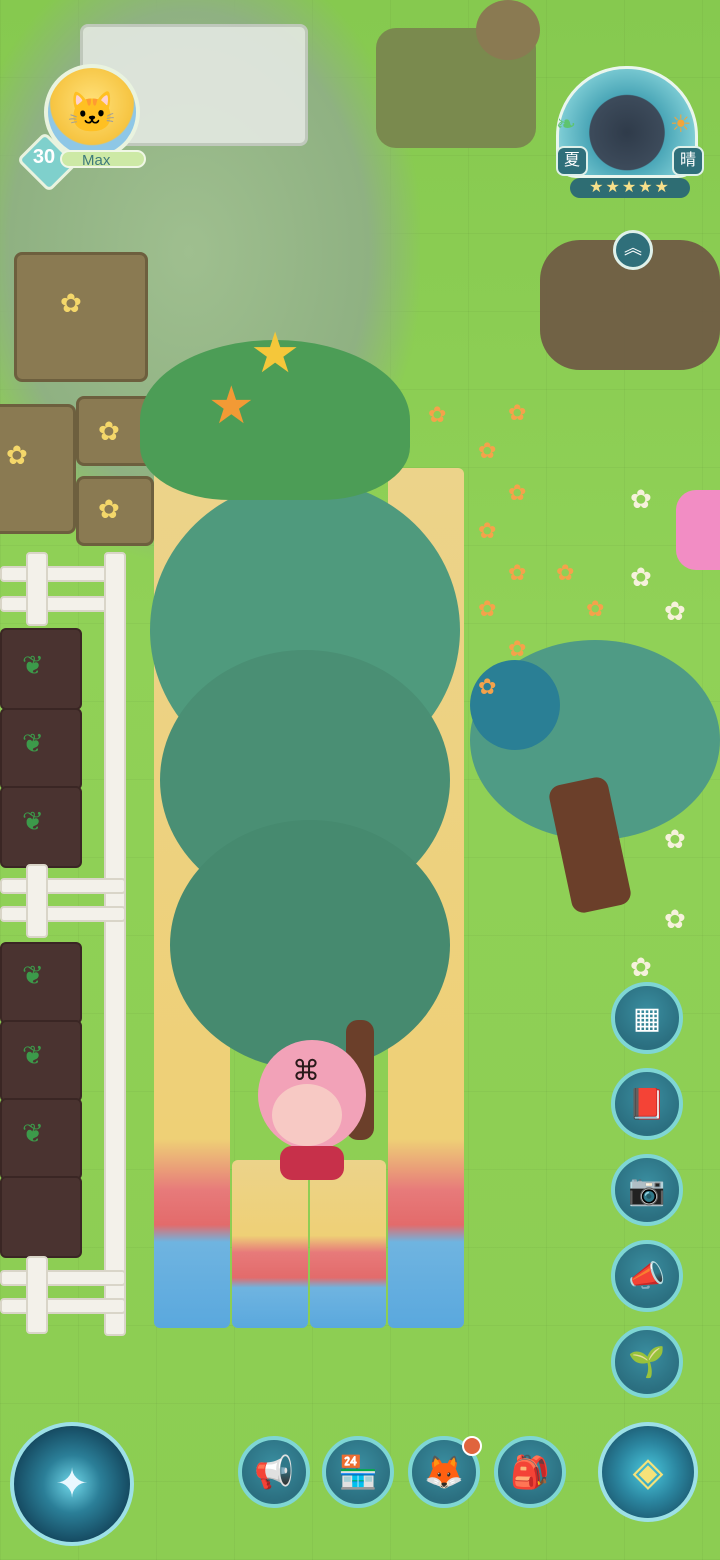 The width and height of the screenshot is (720, 1560). What do you see at coordinates (688, 161) in the screenshot?
I see `sky-label: 晴` at bounding box center [688, 161].